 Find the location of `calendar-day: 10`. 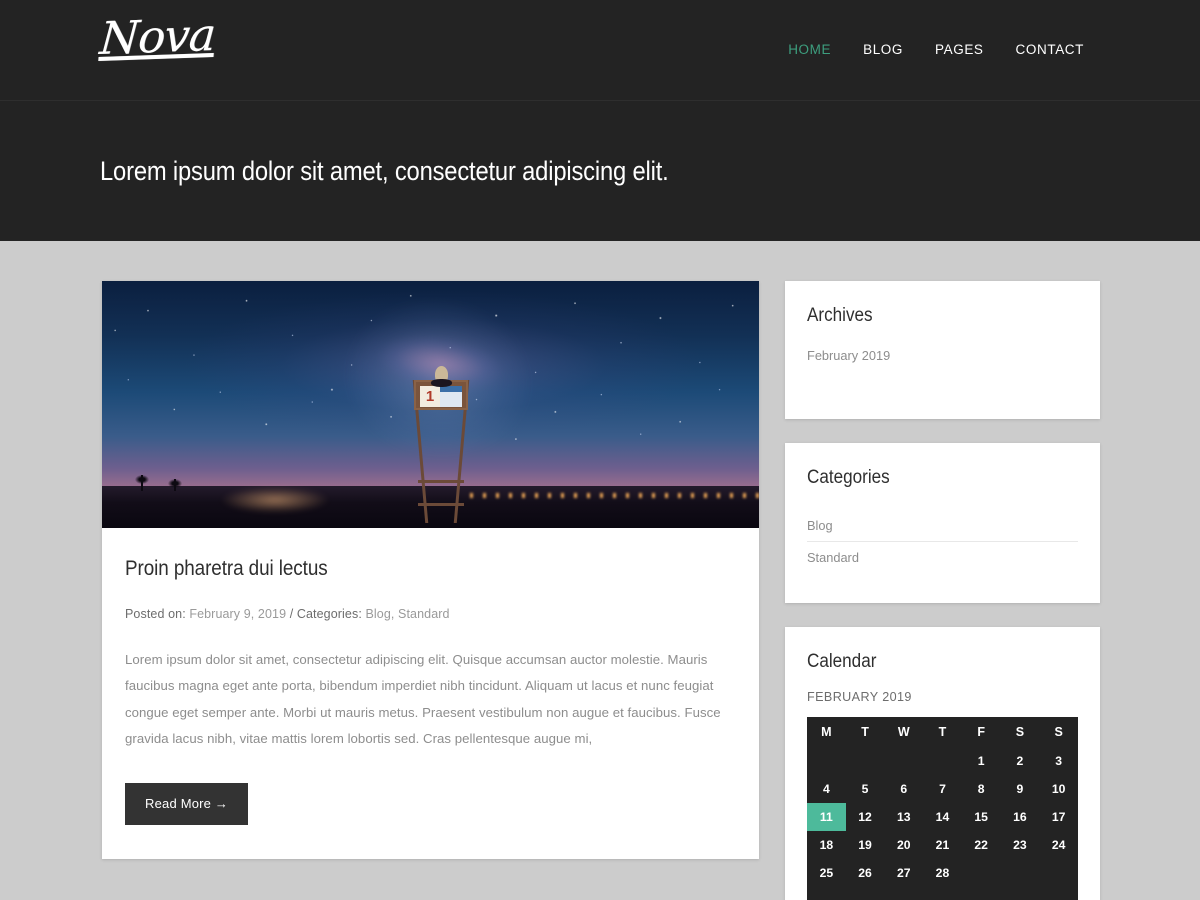

calendar-day: 10 is located at coordinates (1058, 789).